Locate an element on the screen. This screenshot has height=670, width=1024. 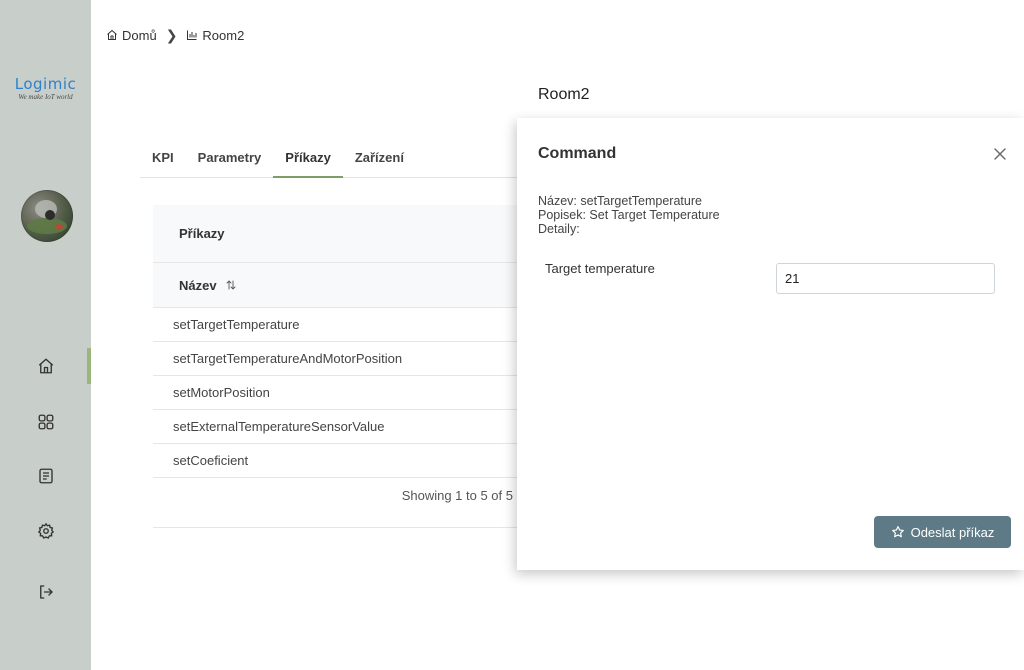
active-nav-indicator is located at coordinates (89, 366).